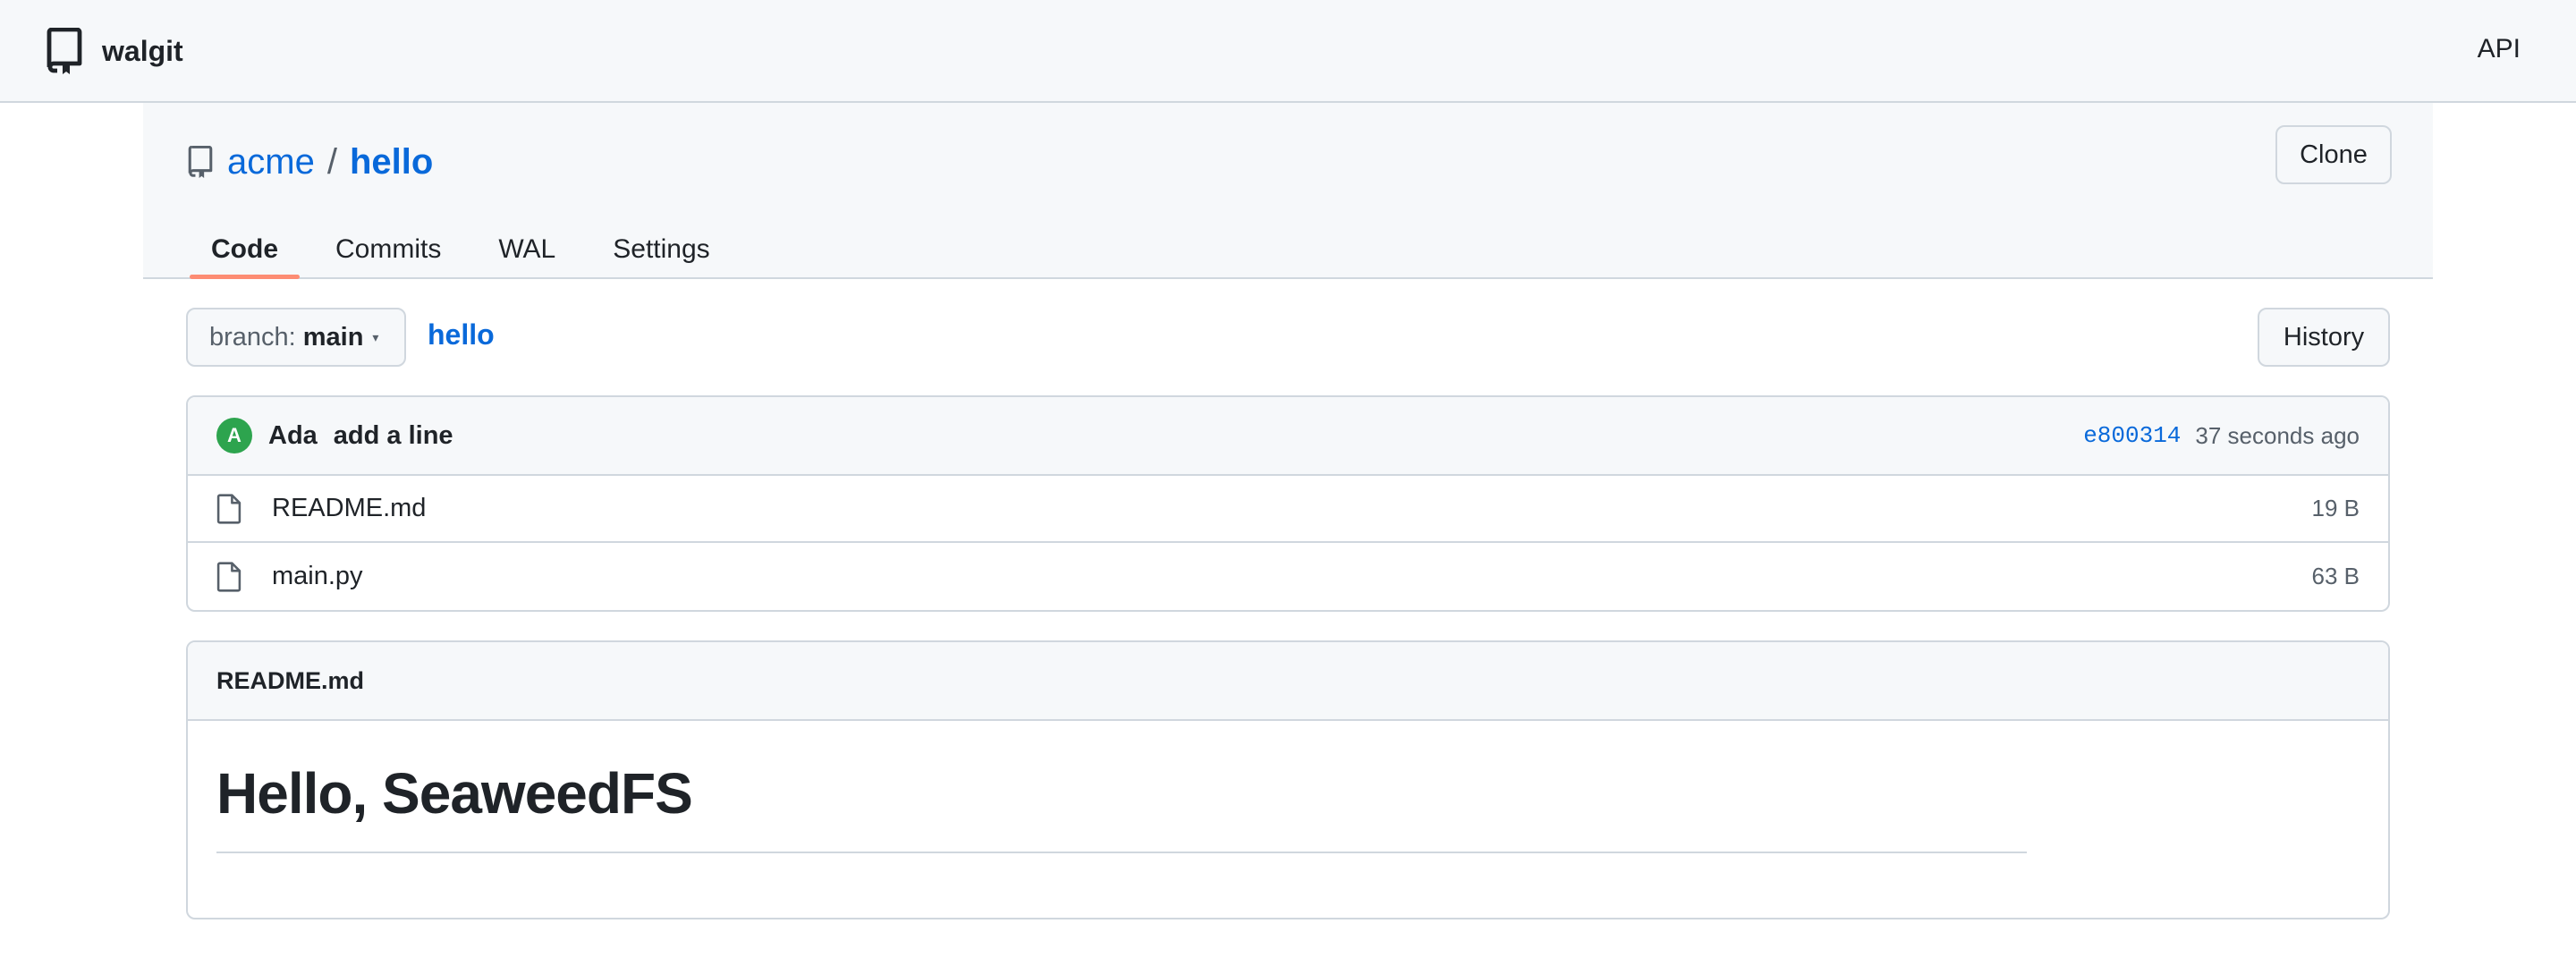 The height and width of the screenshot is (966, 2576). What do you see at coordinates (2132, 435) in the screenshot?
I see `commit-sha-link: e800314` at bounding box center [2132, 435].